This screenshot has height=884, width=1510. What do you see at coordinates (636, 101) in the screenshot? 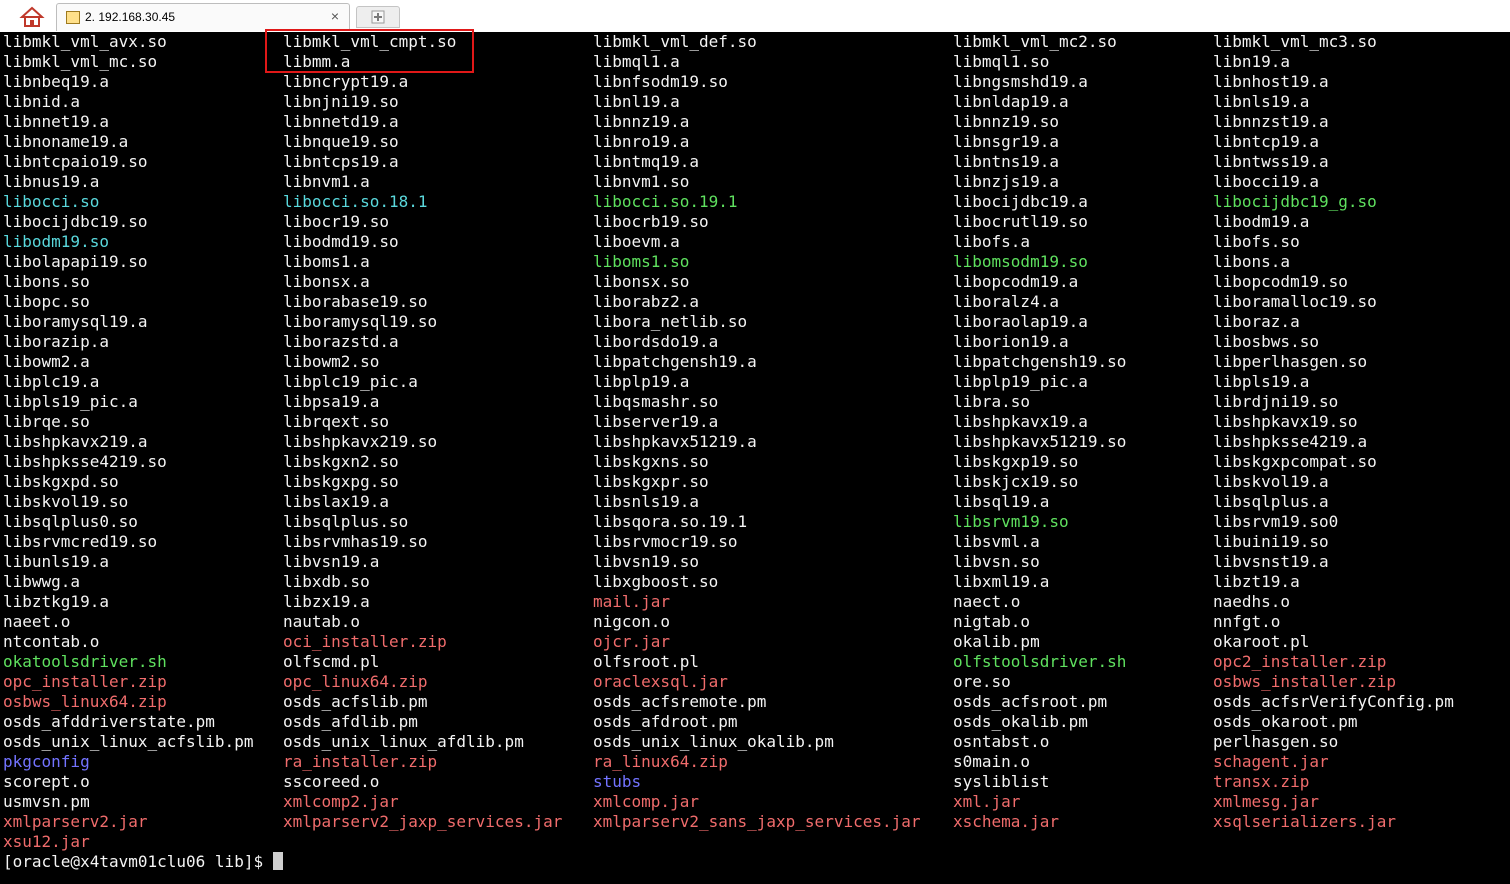
I see `file-entry: libnl19.a` at bounding box center [636, 101].